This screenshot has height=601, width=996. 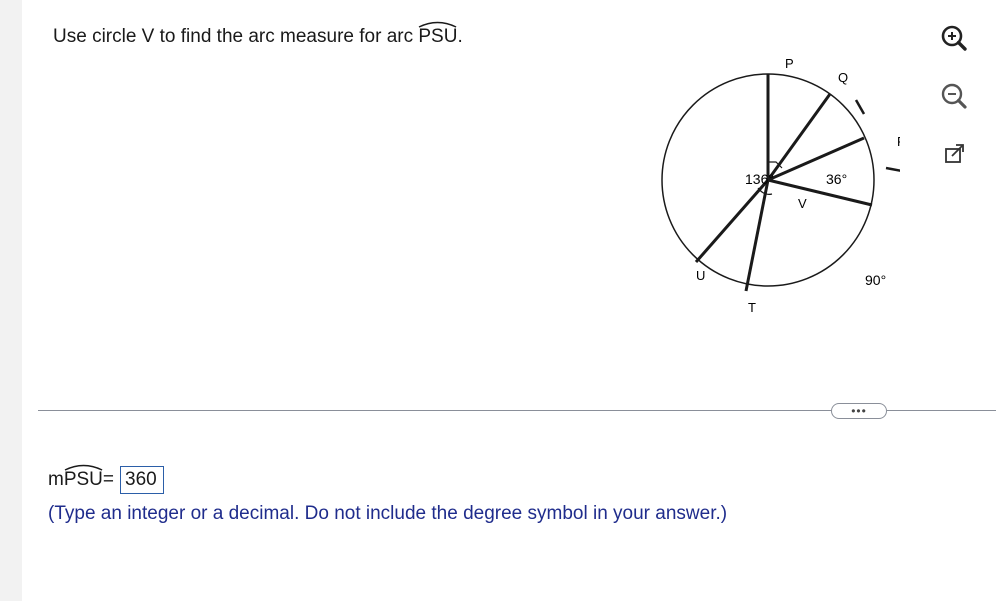 I want to click on answer-arc: PSU, so click(x=83, y=477).